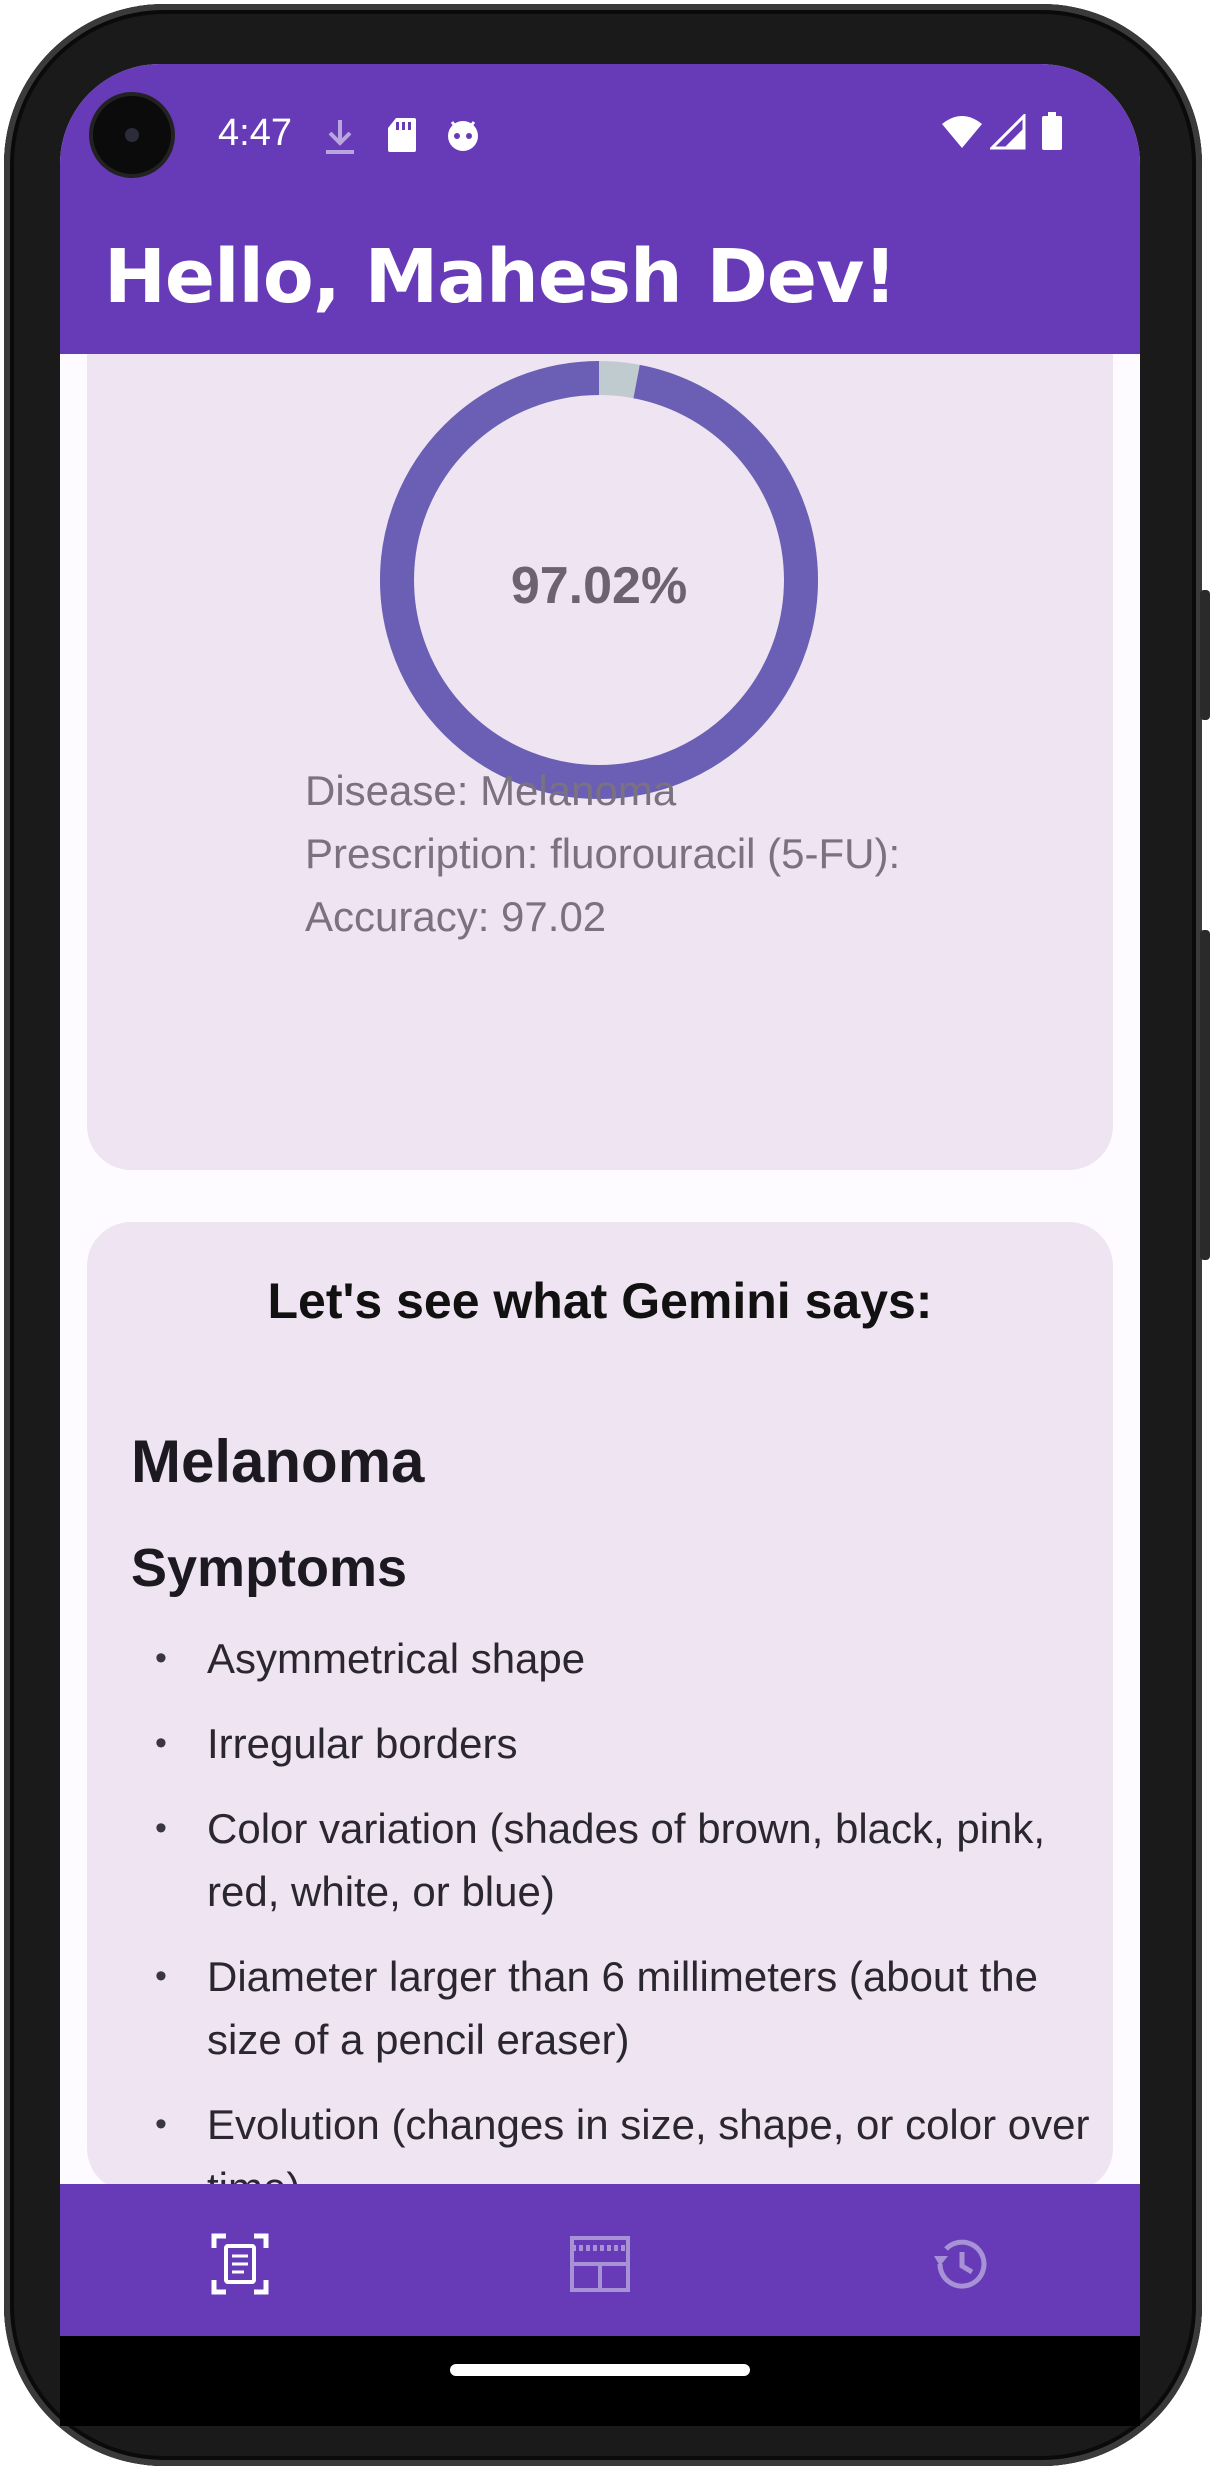  What do you see at coordinates (1008, 132) in the screenshot?
I see `signal-icon` at bounding box center [1008, 132].